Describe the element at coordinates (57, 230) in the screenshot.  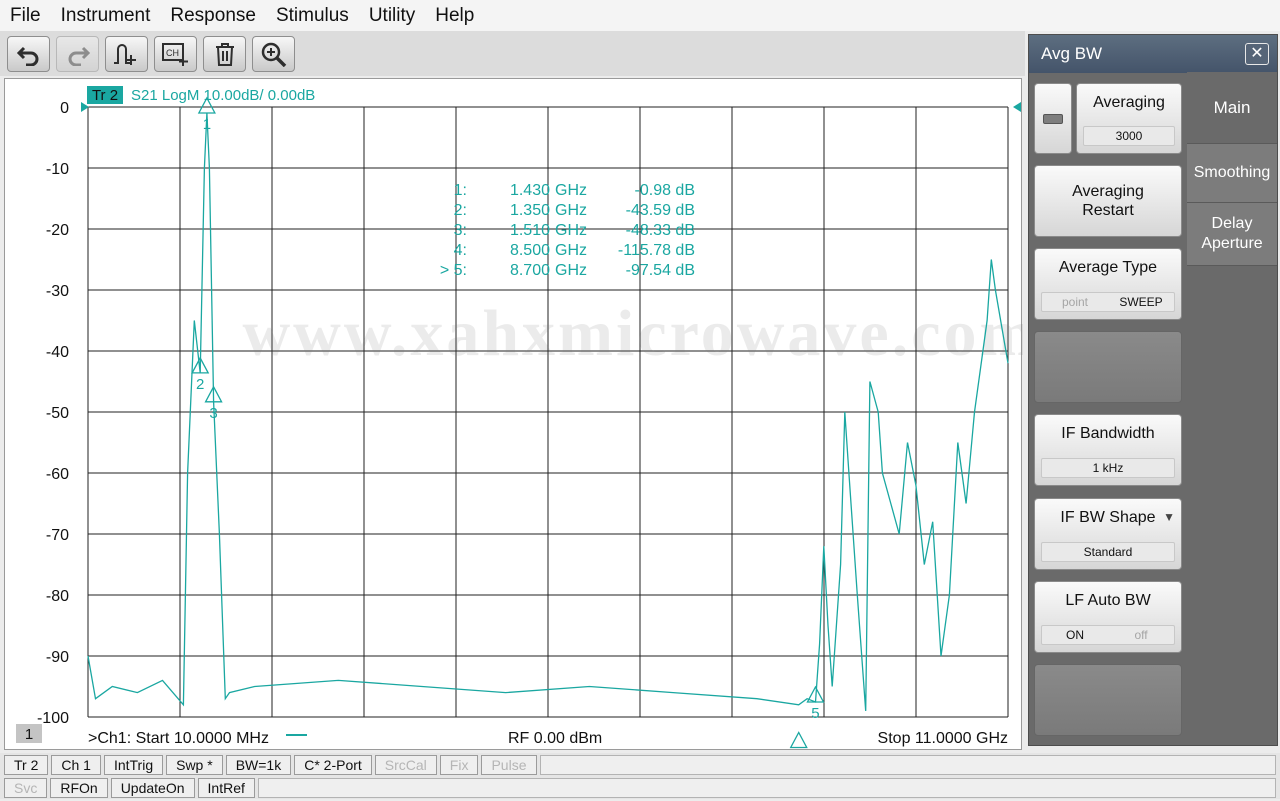
I see `y-tick-label: -20` at that location.